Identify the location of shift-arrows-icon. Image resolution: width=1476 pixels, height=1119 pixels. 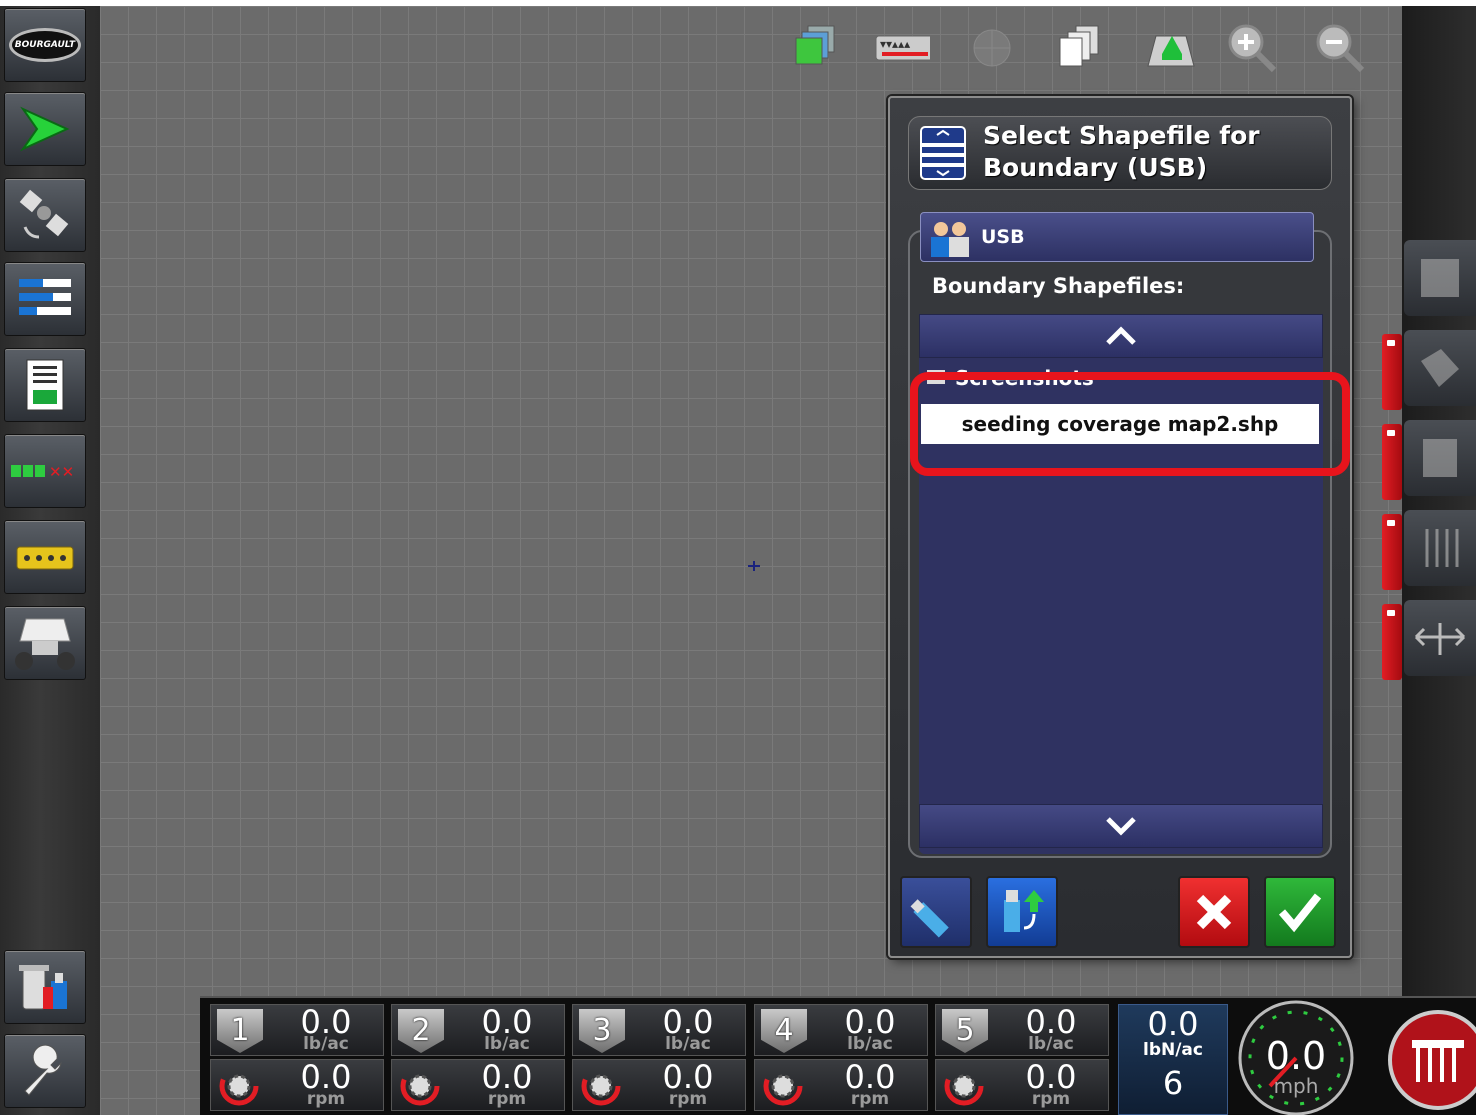
(1440, 639).